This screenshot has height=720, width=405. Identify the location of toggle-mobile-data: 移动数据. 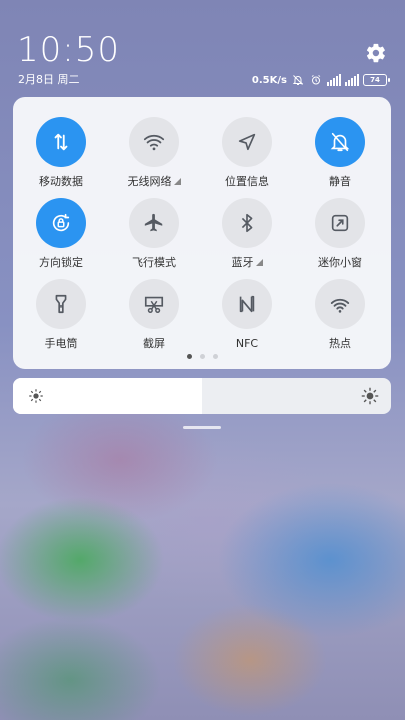
(61, 153).